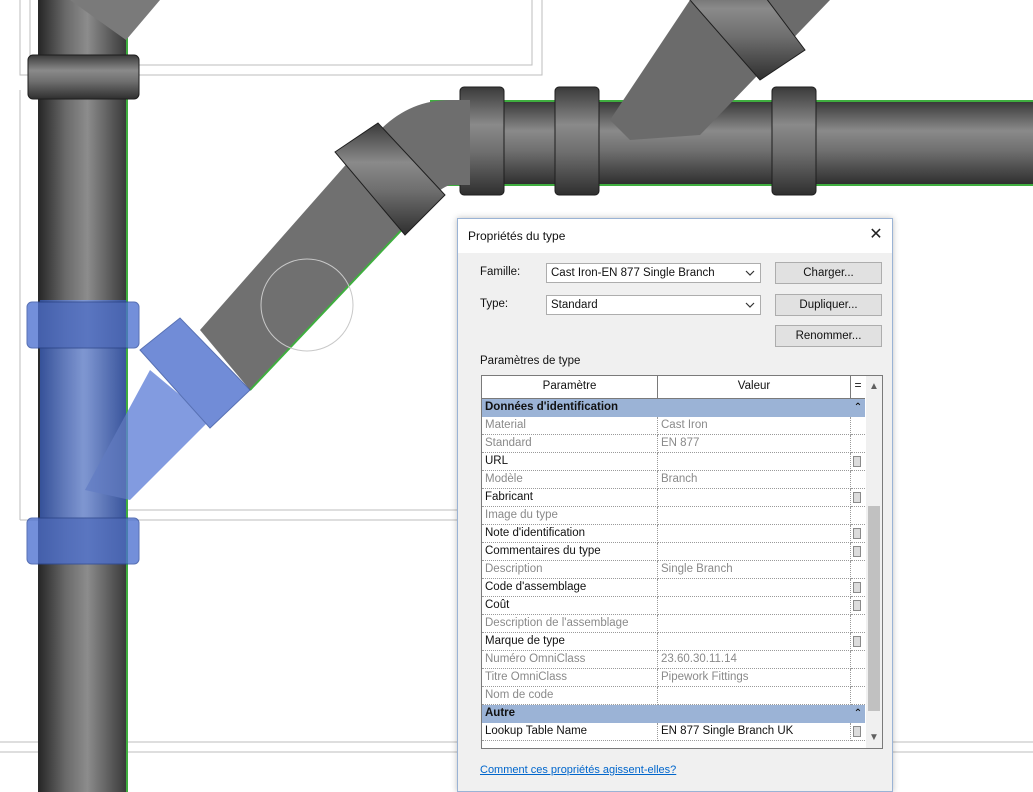 The height and width of the screenshot is (792, 1033). I want to click on type-value: Standard, so click(574, 305).